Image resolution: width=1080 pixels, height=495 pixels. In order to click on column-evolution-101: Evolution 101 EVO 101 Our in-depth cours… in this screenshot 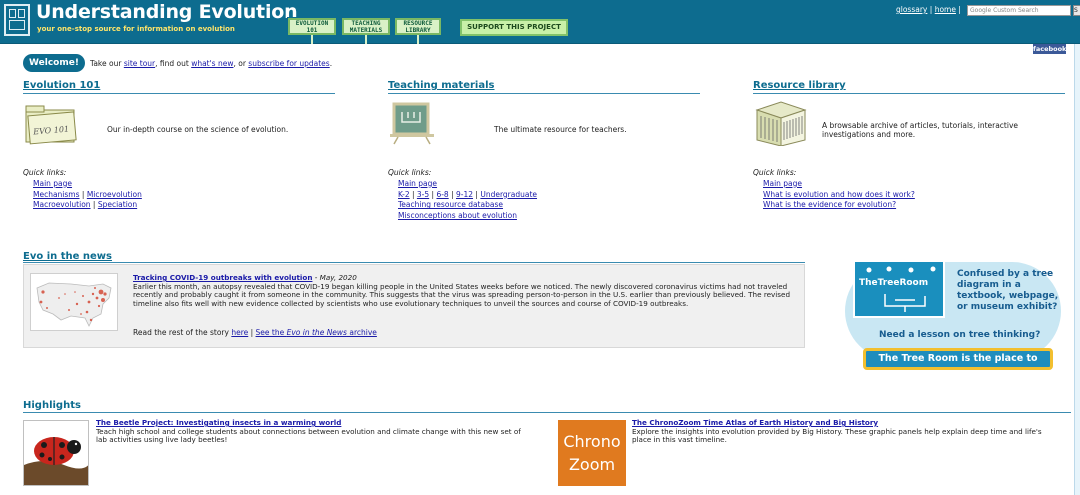, I will do `click(179, 144)`.